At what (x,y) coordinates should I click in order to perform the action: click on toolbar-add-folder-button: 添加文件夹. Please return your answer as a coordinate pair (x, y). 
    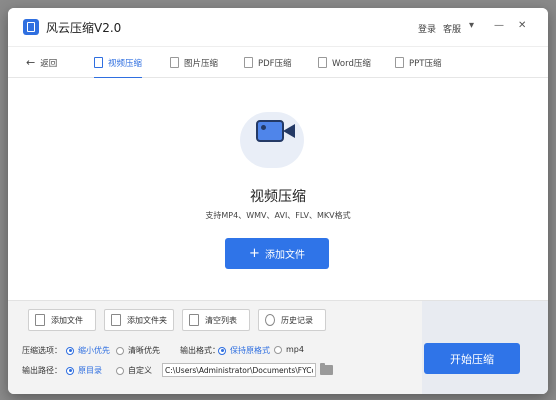
    Looking at the image, I should click on (139, 320).